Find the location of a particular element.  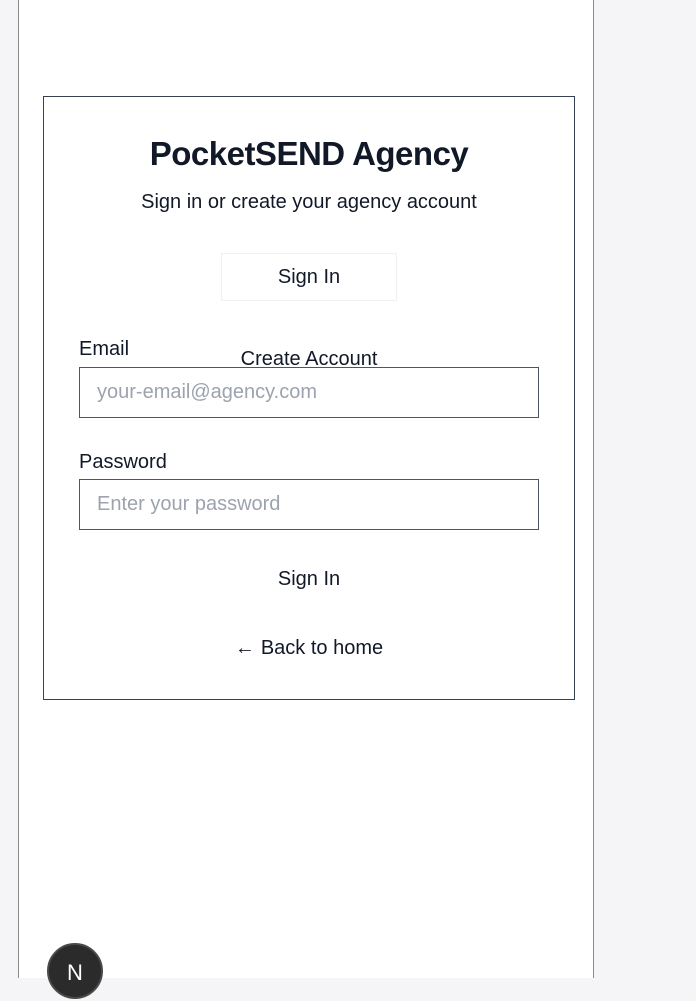

back-to-home-link: ← Back to home is located at coordinates (309, 648).